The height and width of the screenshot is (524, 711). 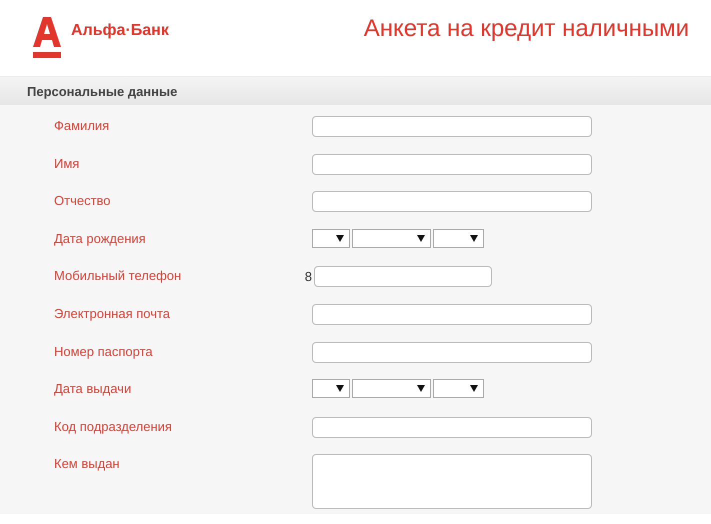 I want to click on field-label: Номер паспорта, so click(x=103, y=351).